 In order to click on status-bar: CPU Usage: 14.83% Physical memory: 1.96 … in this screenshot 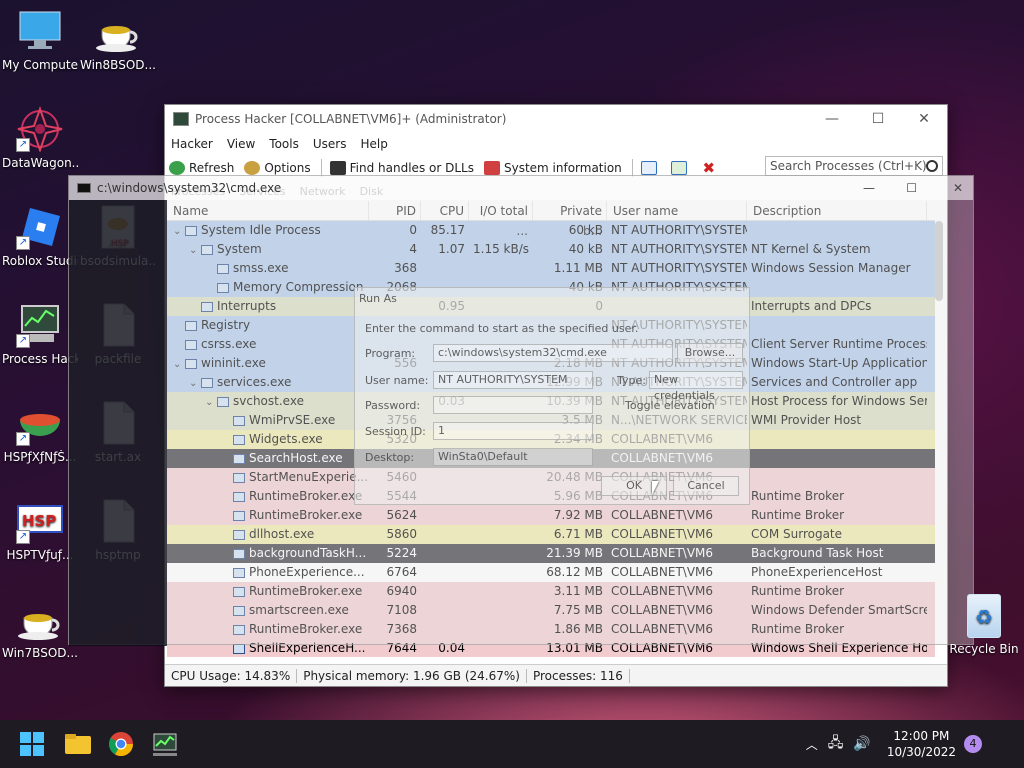, I will do `click(556, 675)`.